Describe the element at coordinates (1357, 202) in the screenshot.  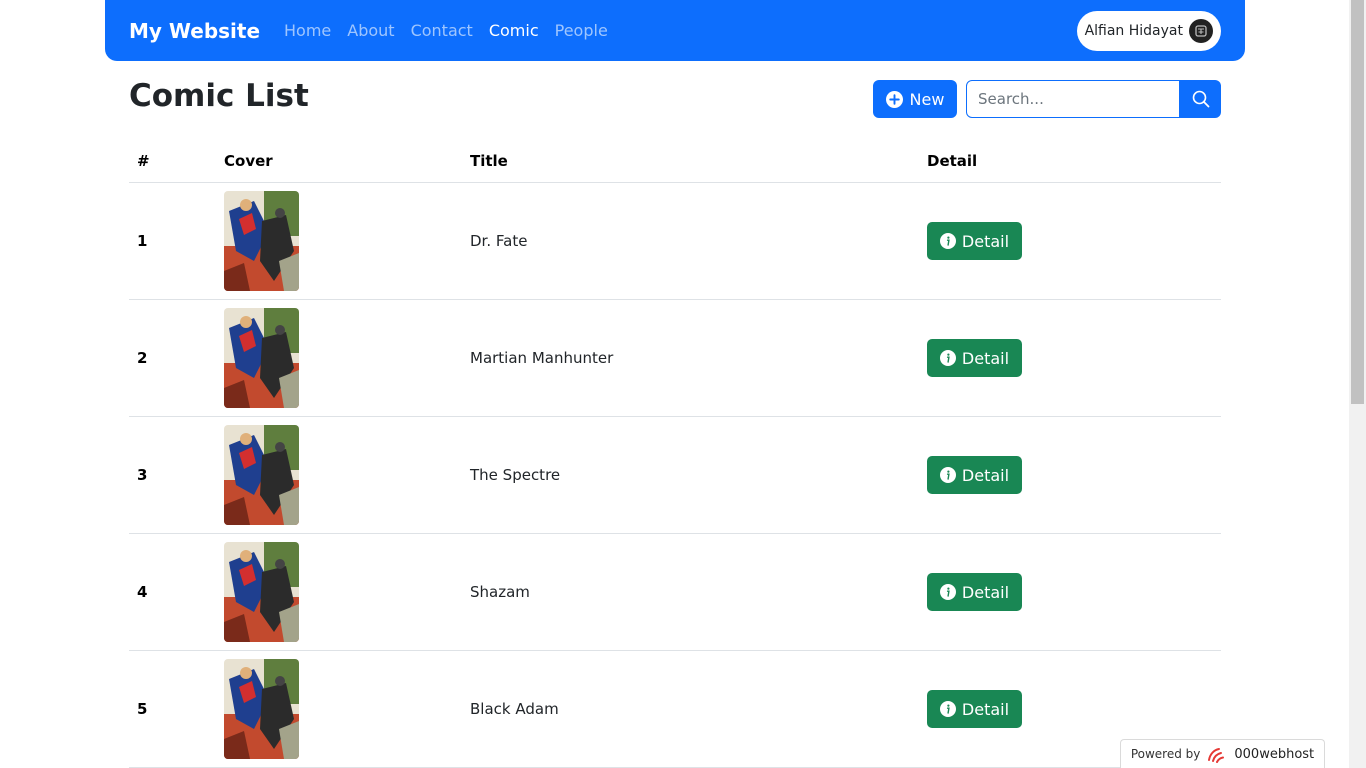
I see `scrollbar-thumb` at that location.